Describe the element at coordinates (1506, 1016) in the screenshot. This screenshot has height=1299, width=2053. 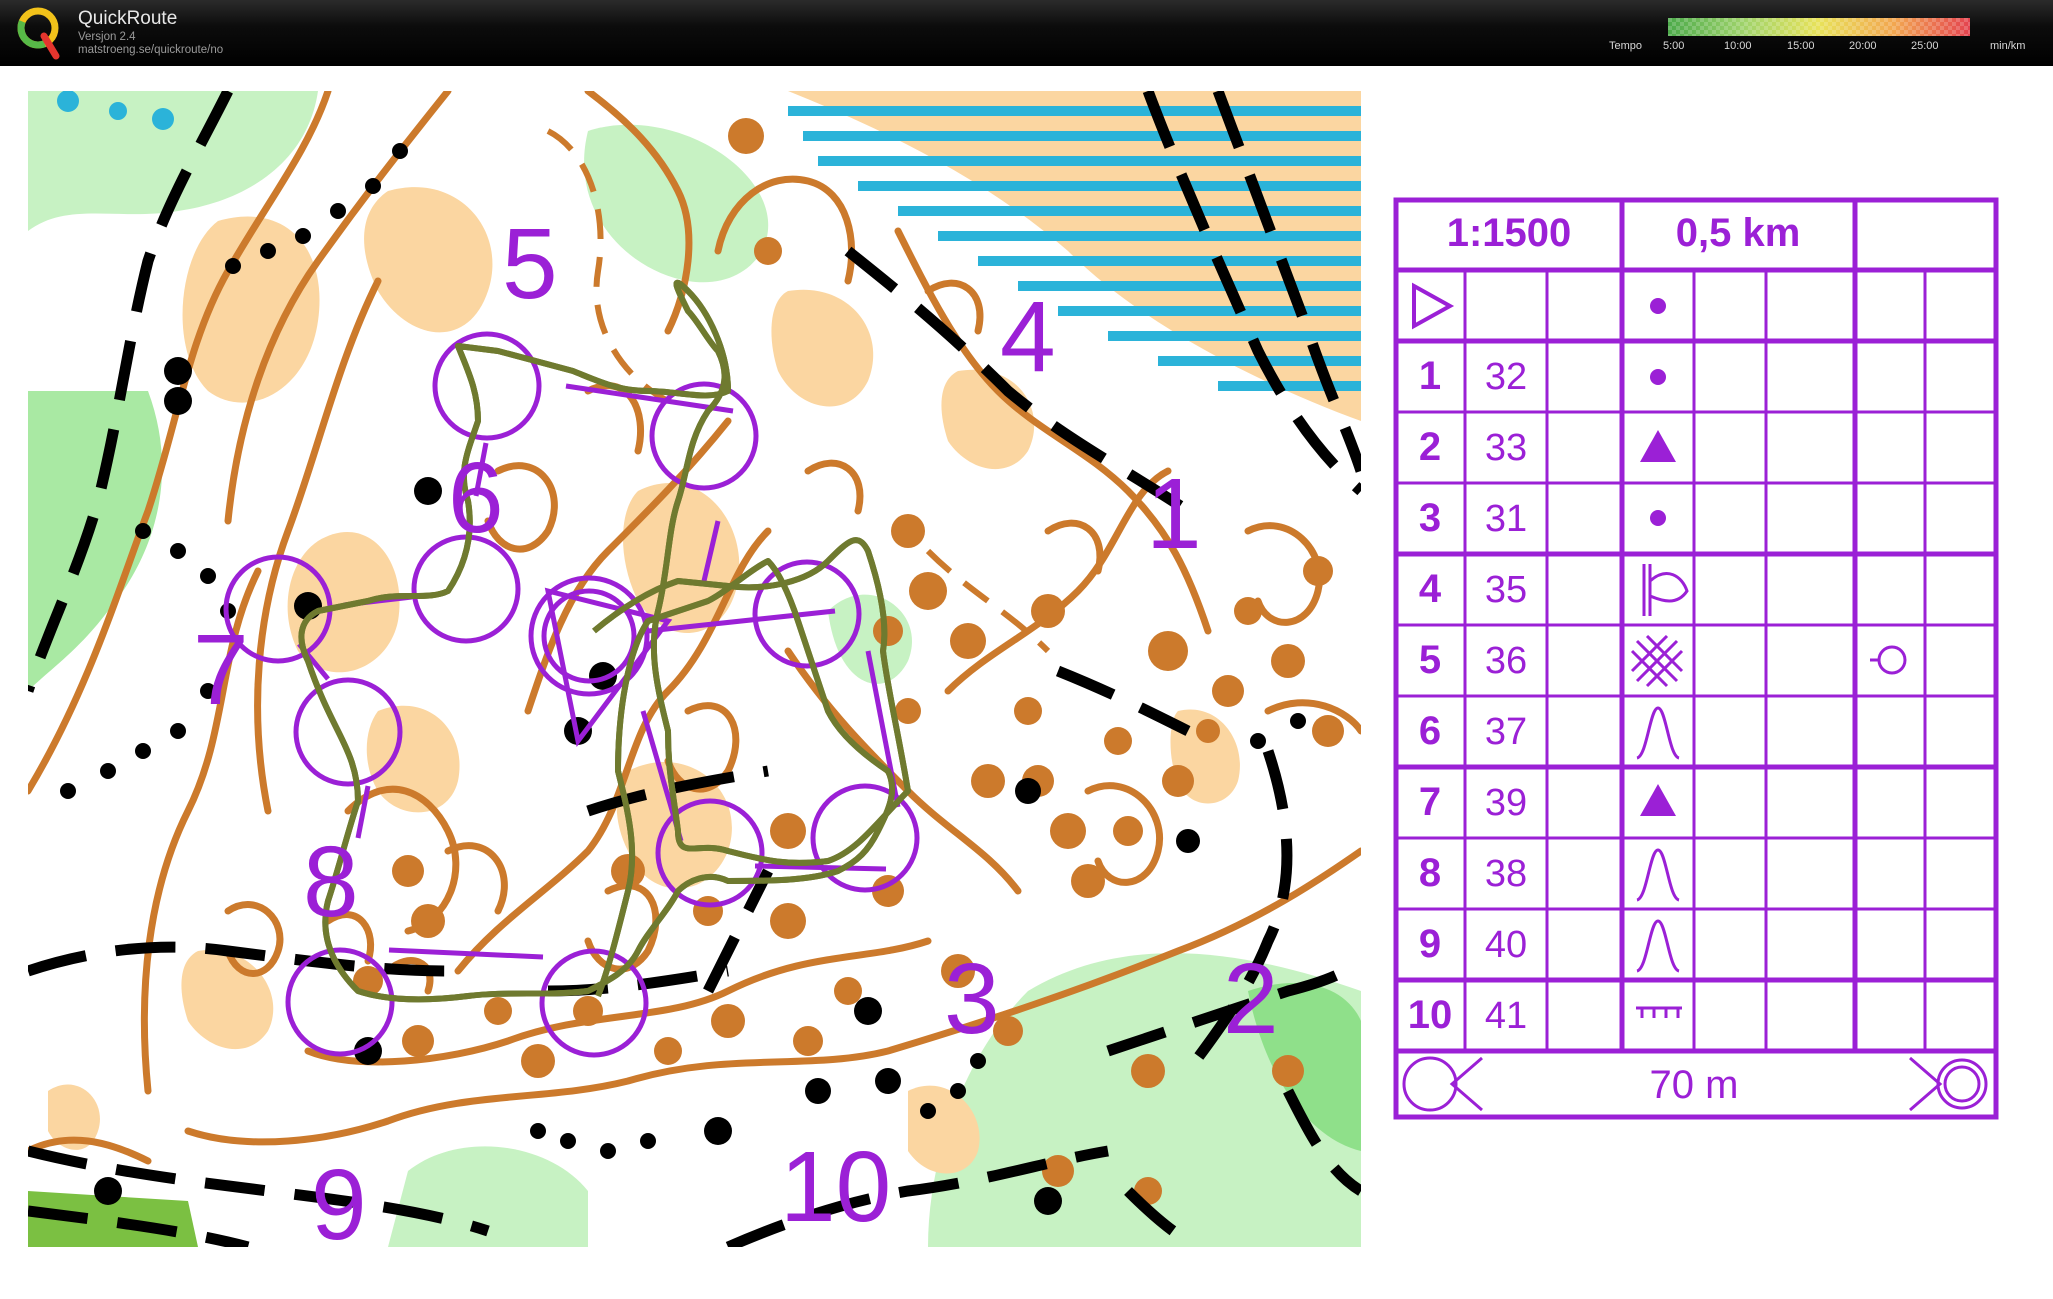
I see `row-code: 41` at that location.